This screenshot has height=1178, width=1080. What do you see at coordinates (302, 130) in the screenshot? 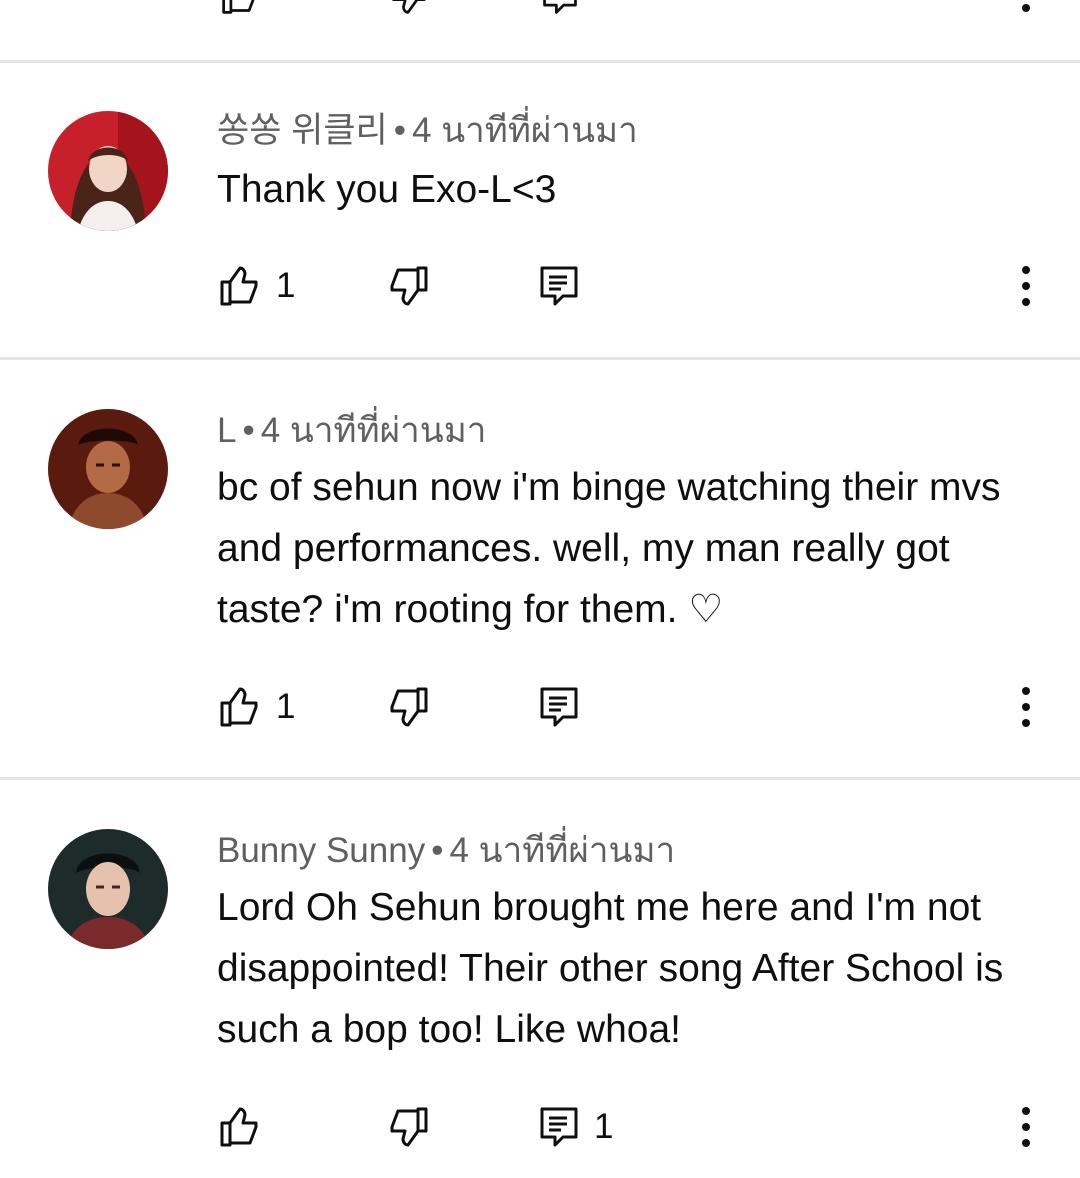
I see `author-name: 쏭쏭 위클리` at bounding box center [302, 130].